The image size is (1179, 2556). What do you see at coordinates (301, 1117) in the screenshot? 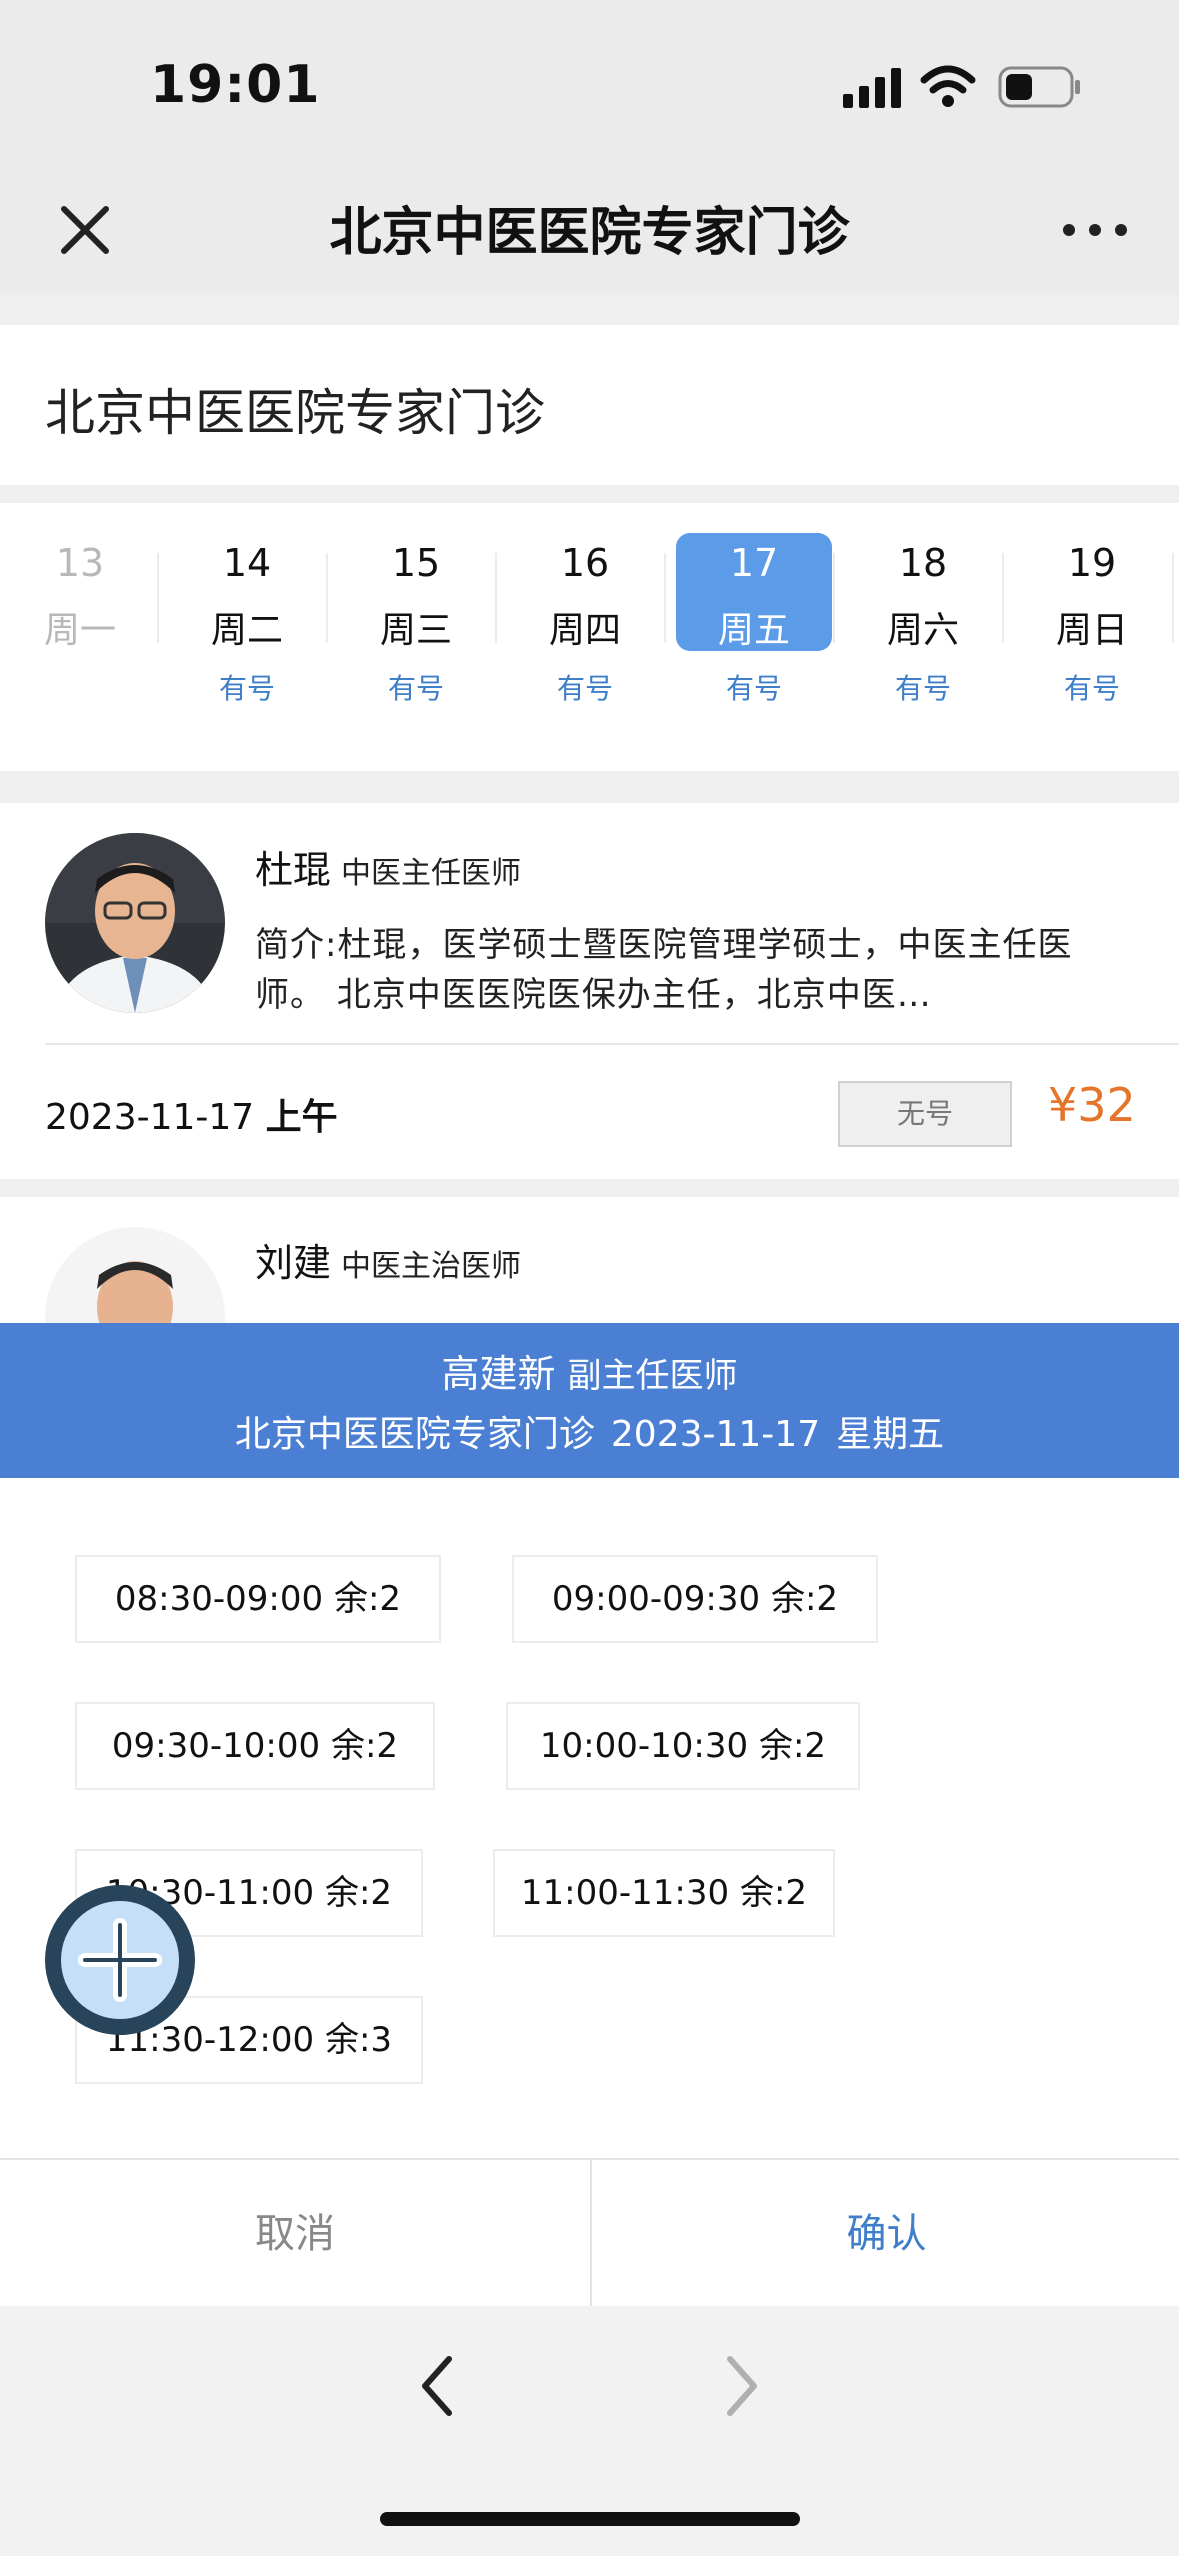
I see `schedule-period: 上午` at bounding box center [301, 1117].